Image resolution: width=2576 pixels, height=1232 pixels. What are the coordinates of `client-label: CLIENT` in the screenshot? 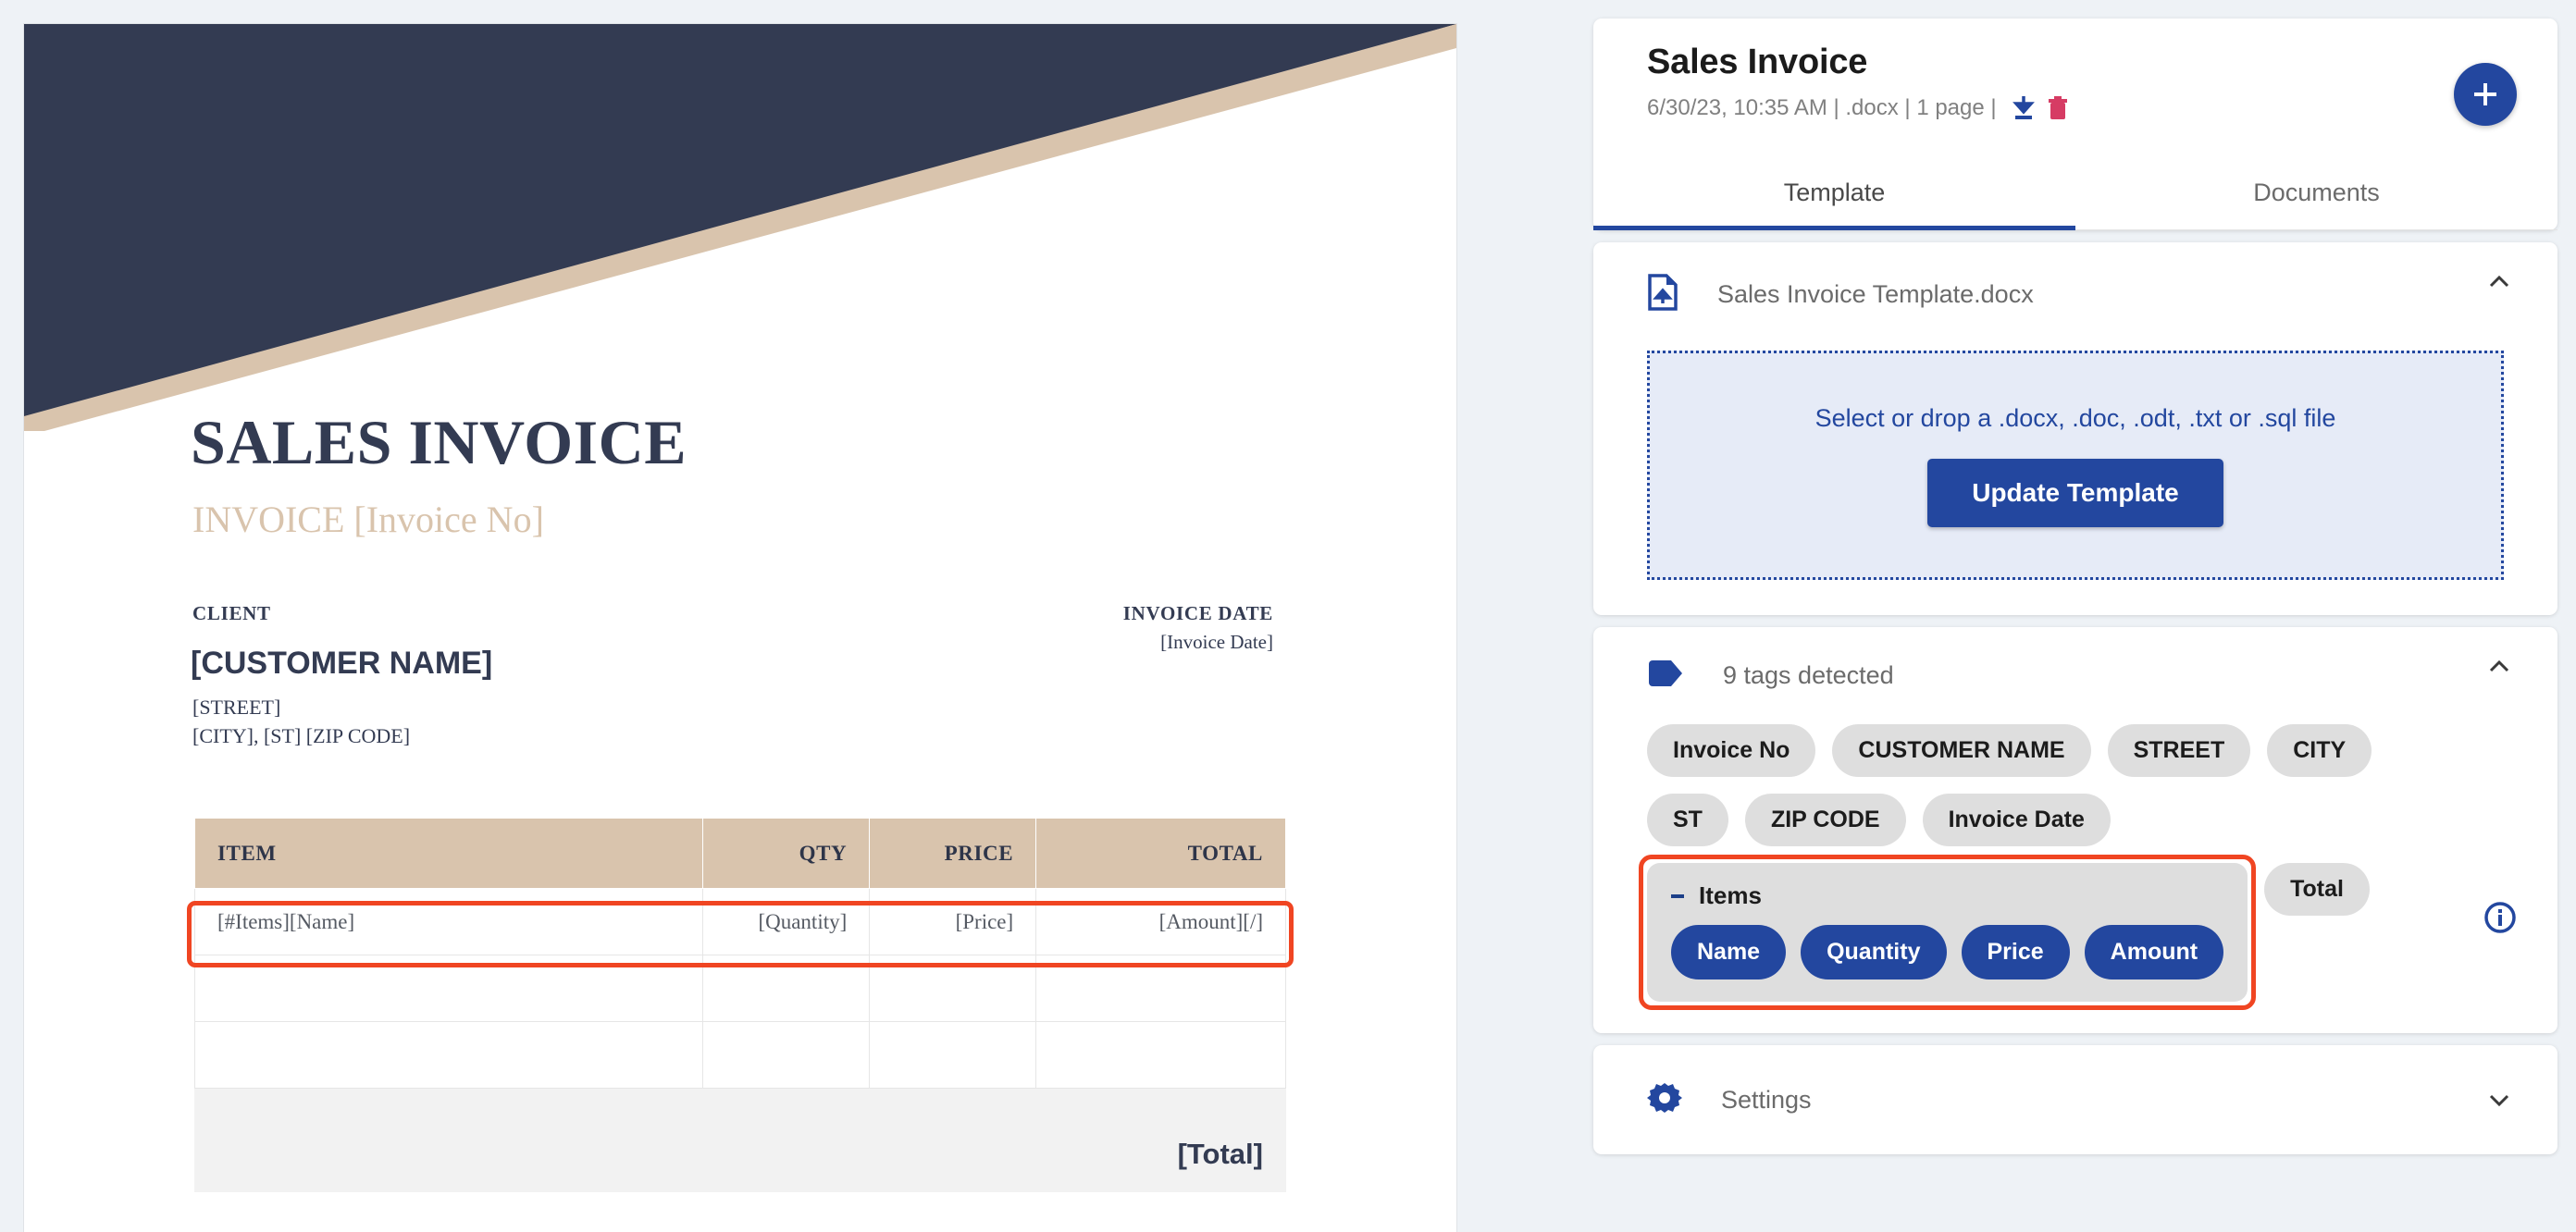 It's located at (232, 613).